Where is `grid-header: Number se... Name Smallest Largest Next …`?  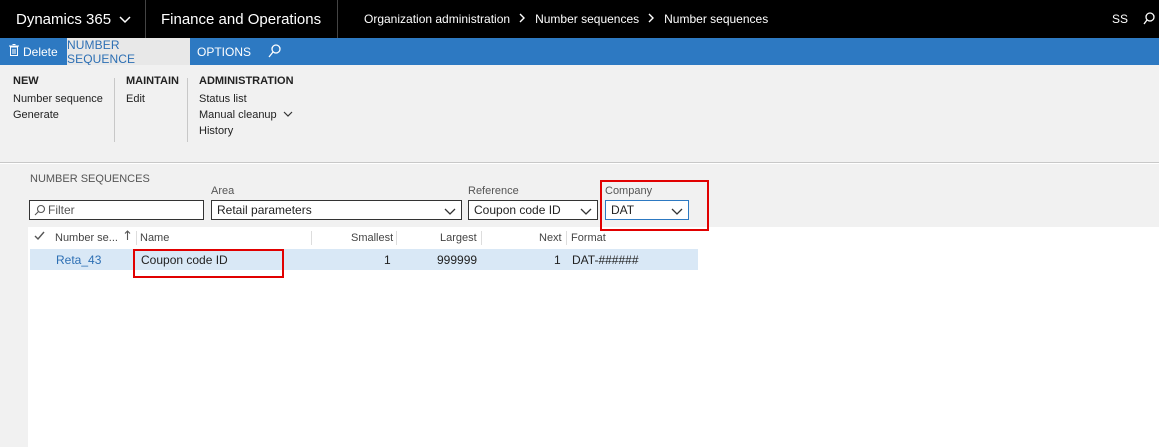 grid-header: Number se... Name Smallest Largest Next … is located at coordinates (593, 238).